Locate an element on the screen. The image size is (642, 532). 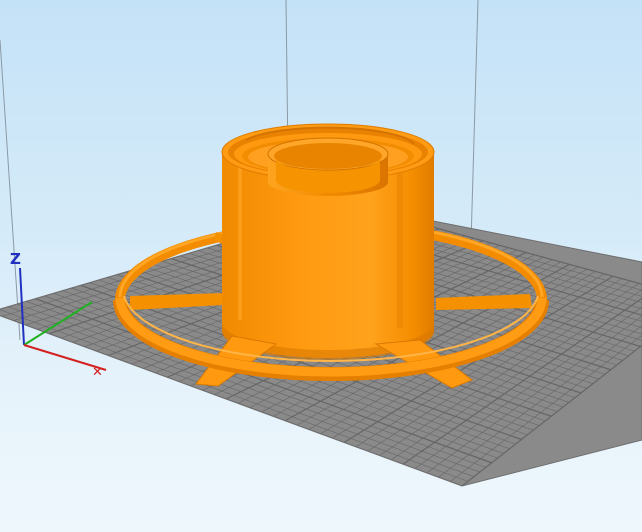
x-axis-mark-icon: ✕ is located at coordinates (97, 372).